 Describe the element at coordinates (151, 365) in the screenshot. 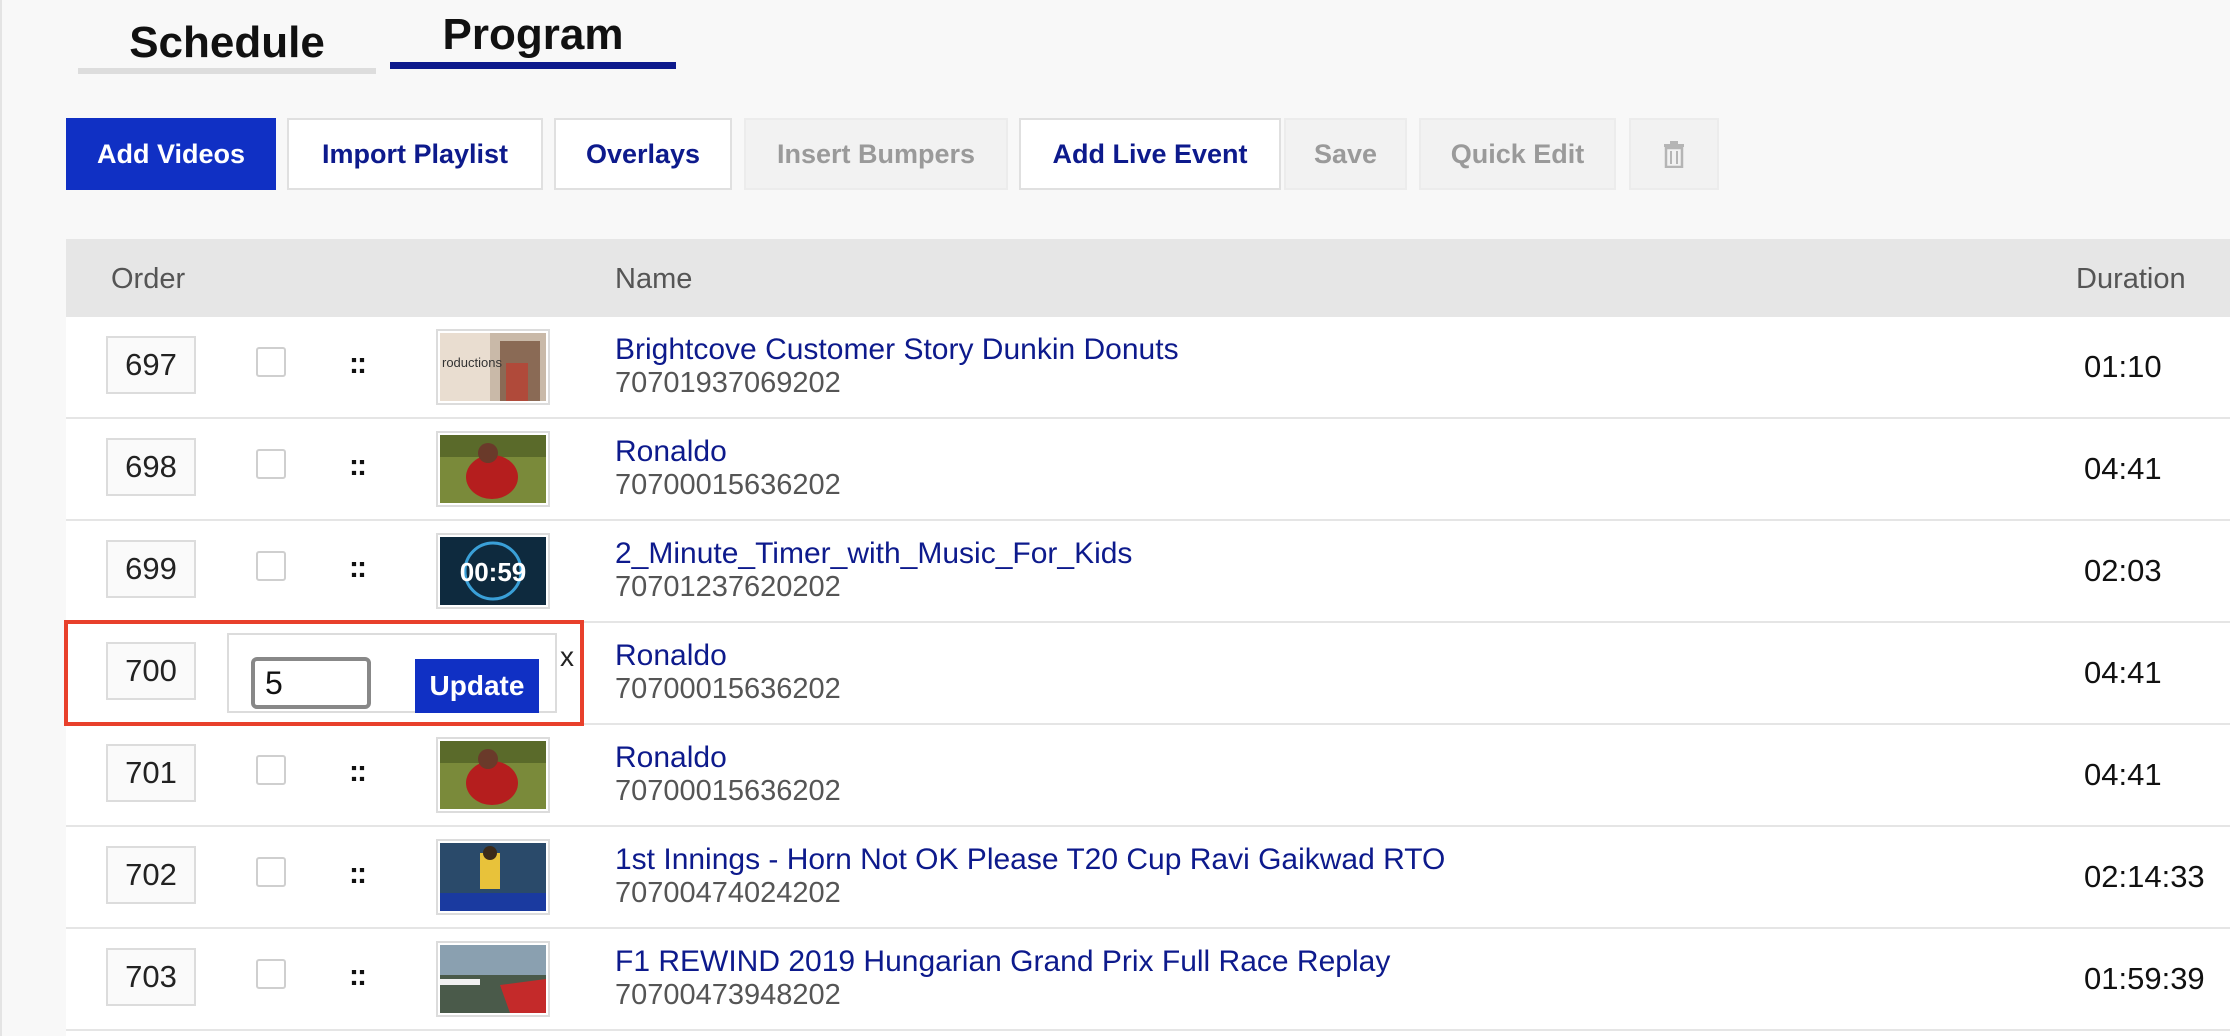

I see `order-input: 697` at that location.